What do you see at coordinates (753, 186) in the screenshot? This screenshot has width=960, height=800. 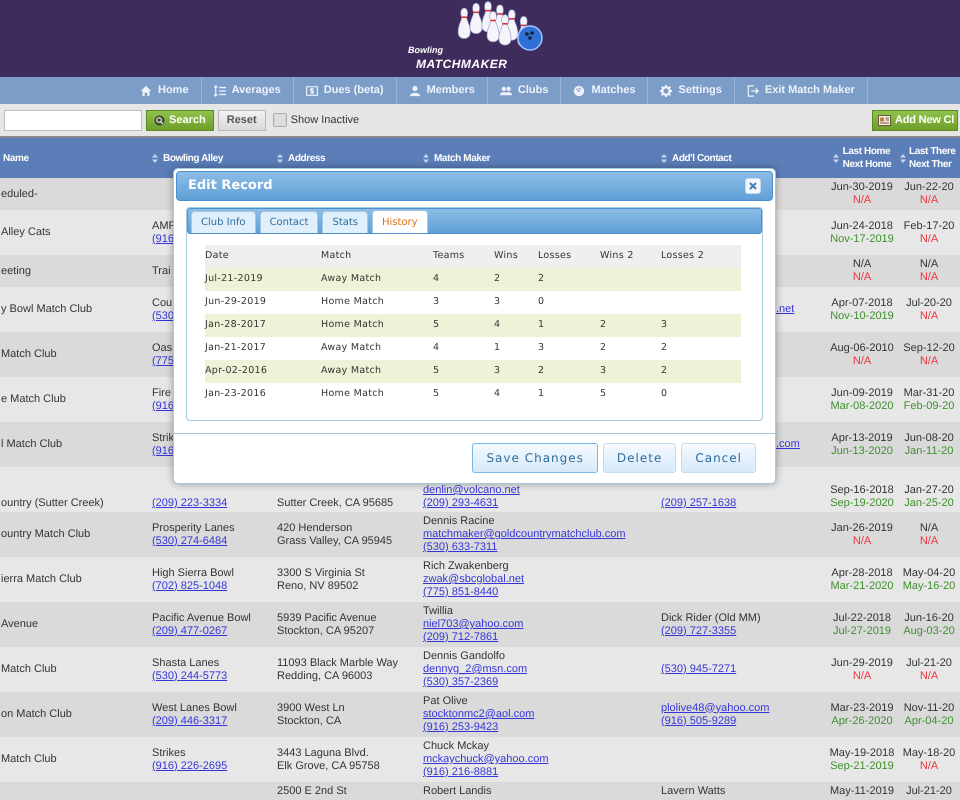 I see `close-button` at bounding box center [753, 186].